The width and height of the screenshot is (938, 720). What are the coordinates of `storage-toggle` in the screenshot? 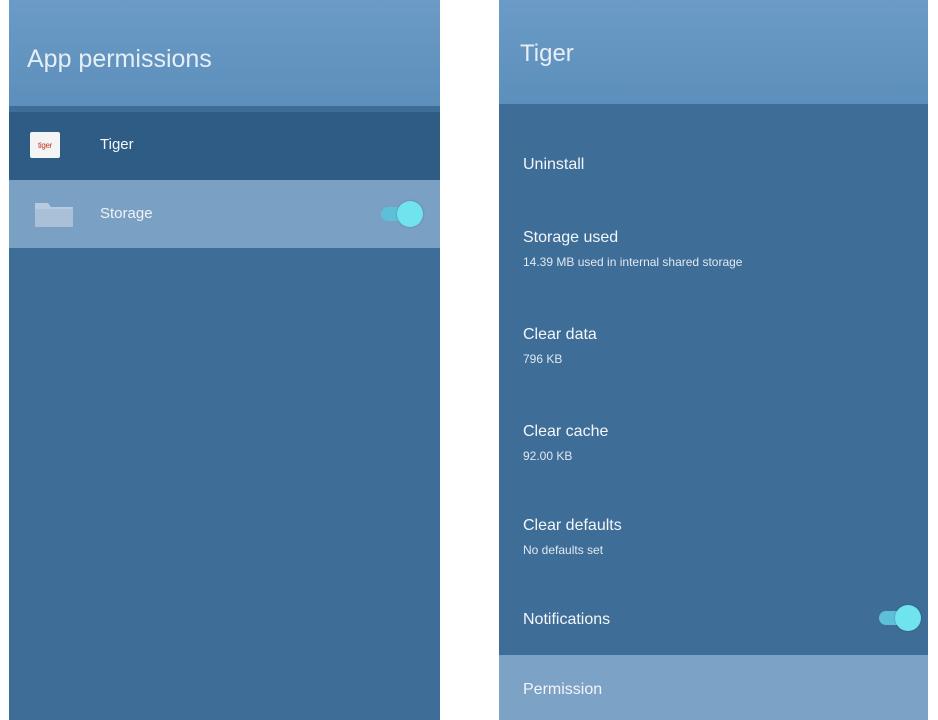 It's located at (402, 214).